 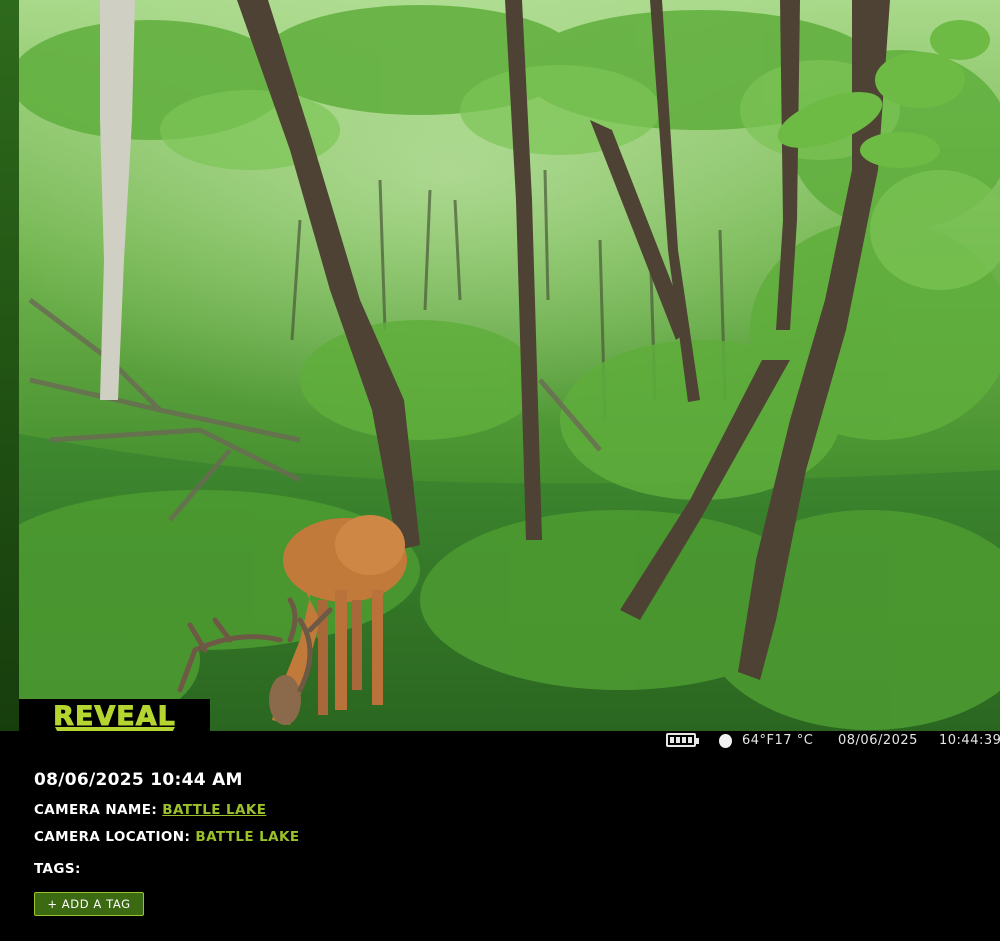 I want to click on stamp-time: 10:44:39, so click(x=969, y=740).